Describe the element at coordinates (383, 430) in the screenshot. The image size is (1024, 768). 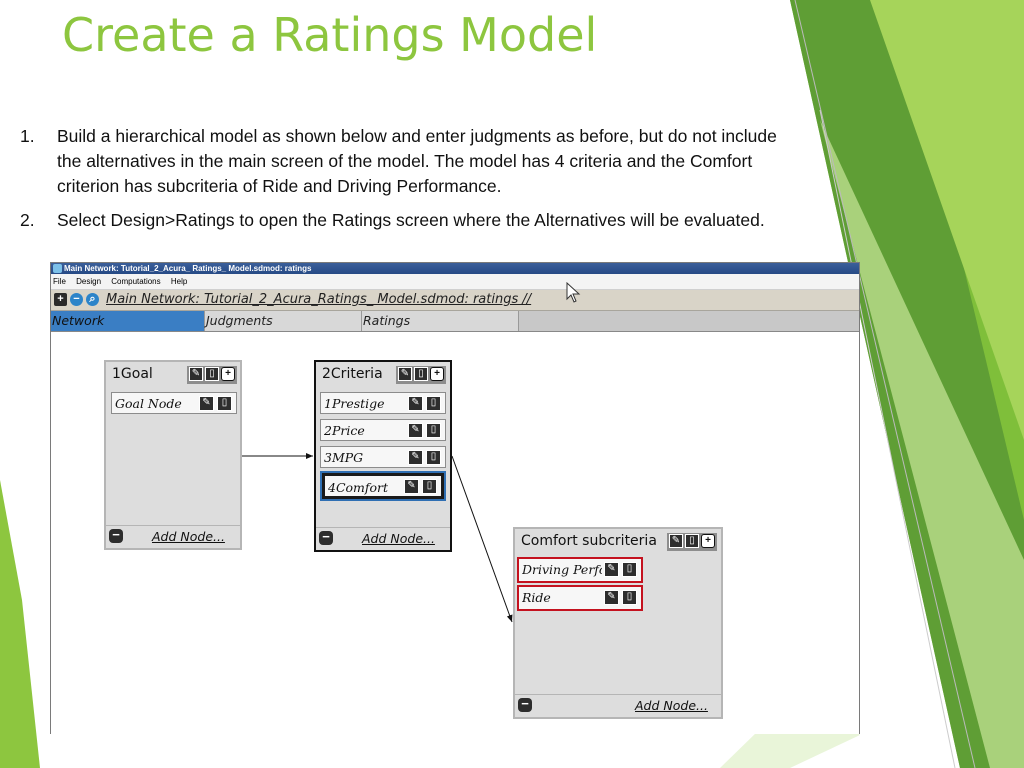
I see `node-price: 2Price ✎ ▯` at that location.